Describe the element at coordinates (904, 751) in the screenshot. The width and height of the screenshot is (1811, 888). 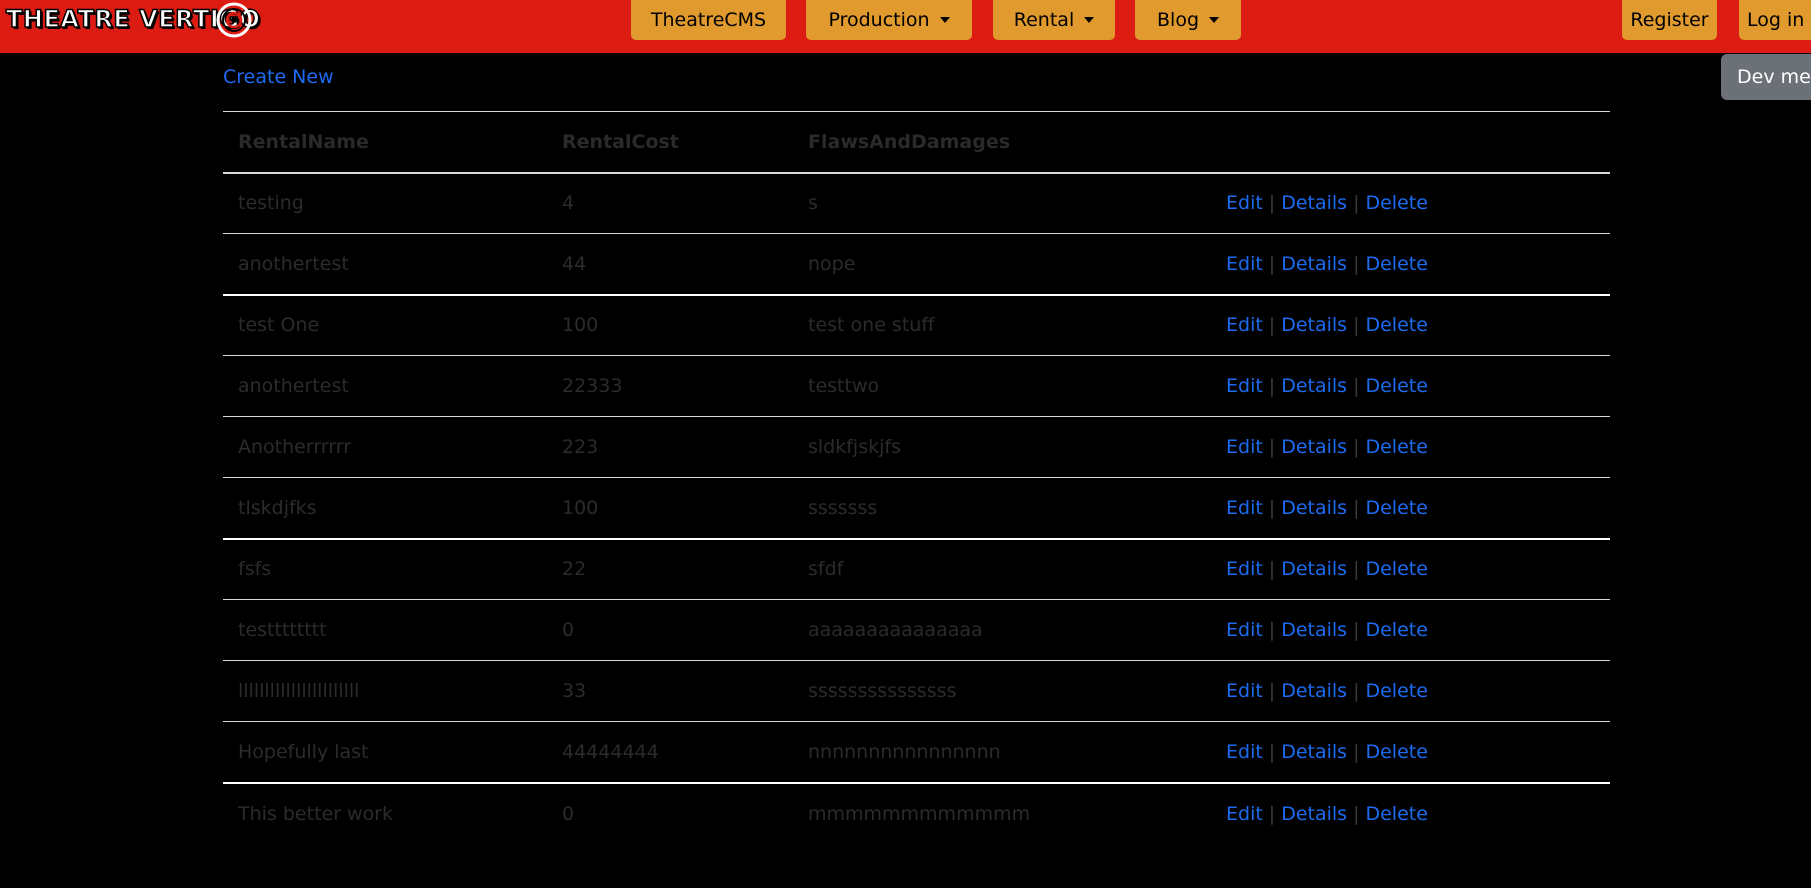
I see `flaws-and-damages-cell: nnnnnnnnnnnnnnnn` at that location.